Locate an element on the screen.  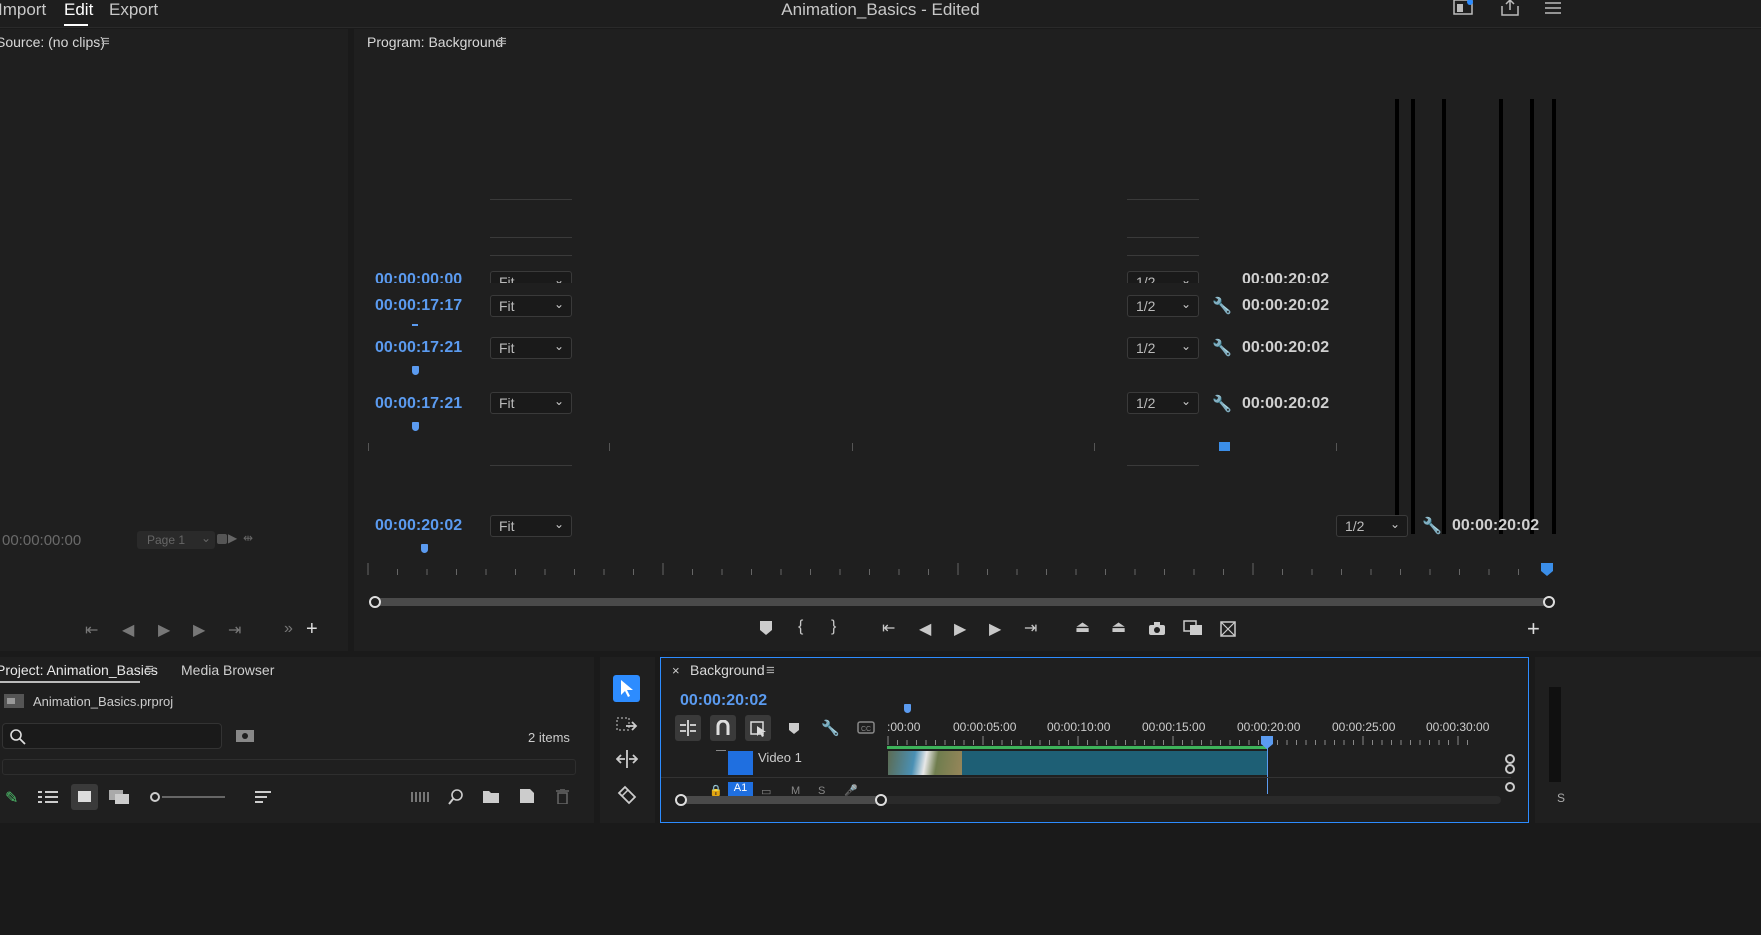
row2-res-dropdown: 1/2 ⌄ is located at coordinates (1163, 348).